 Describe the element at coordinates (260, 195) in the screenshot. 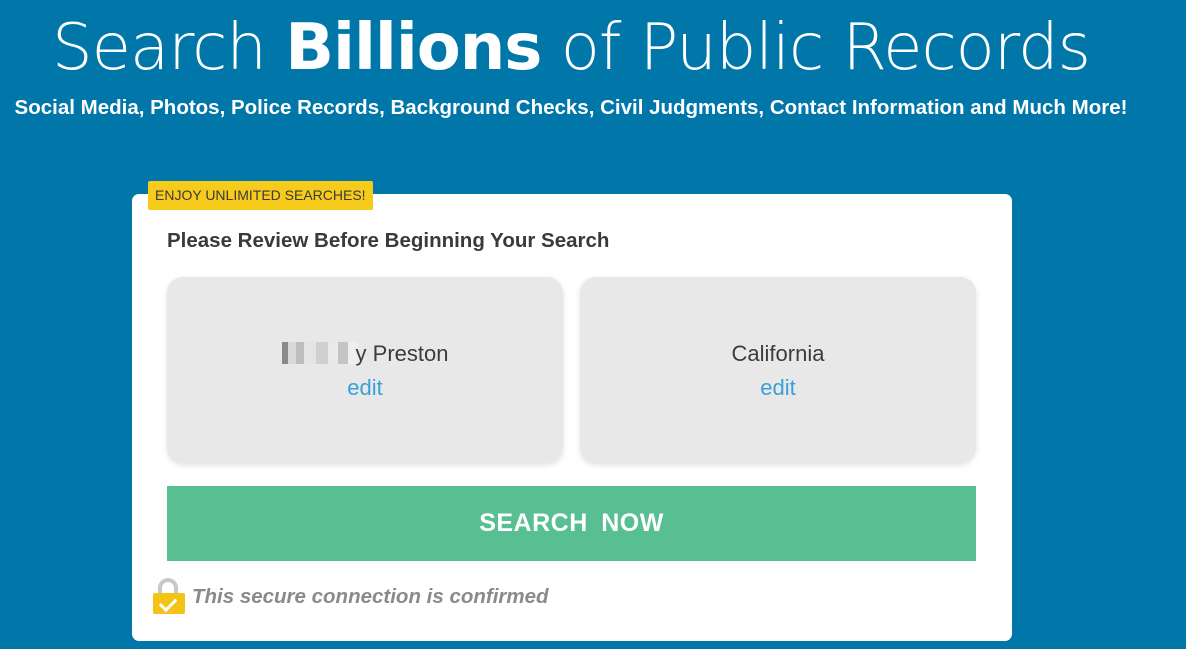

I see `promo-badge: ENJOY UNLIMITED SEARCHES!` at that location.